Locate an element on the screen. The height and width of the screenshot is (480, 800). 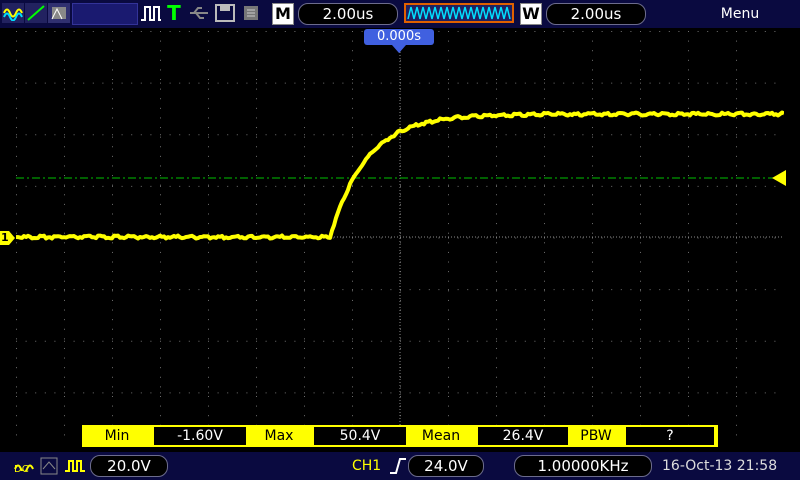
print-icon is located at coordinates (251, 13).